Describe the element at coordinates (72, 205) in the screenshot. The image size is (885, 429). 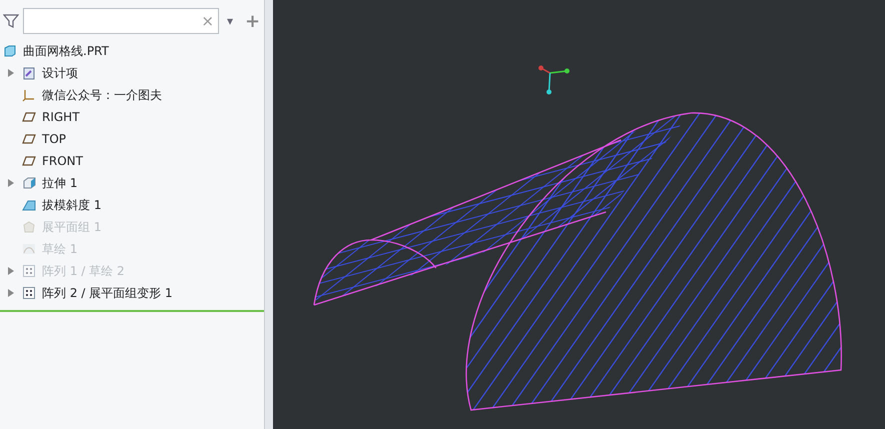
I see `tree-item-label: 拔模斜度 1` at that location.